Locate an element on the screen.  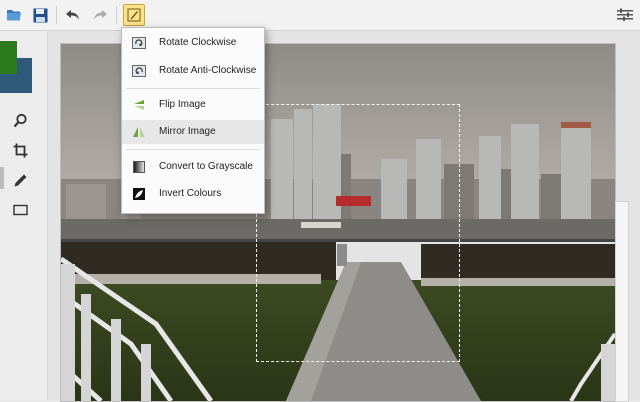
tool-panel is located at coordinates (24, 215).